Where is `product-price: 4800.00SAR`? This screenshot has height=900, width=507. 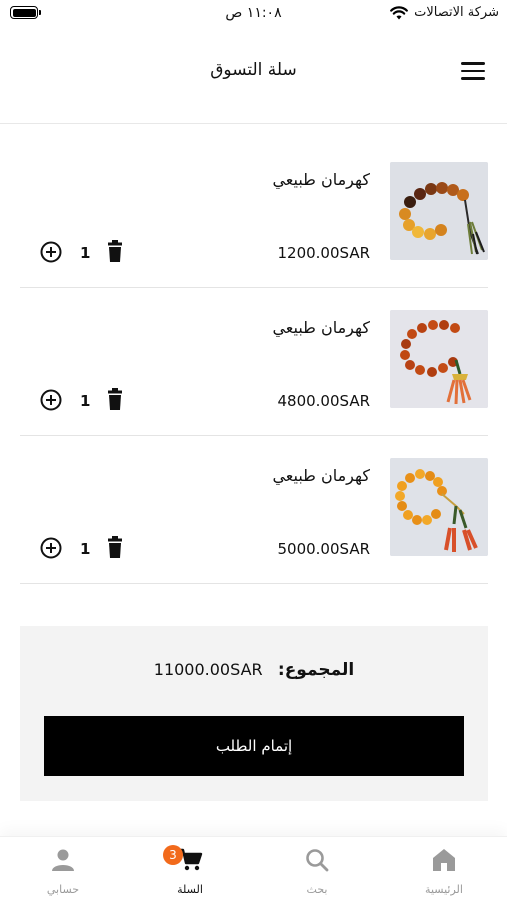 product-price: 4800.00SAR is located at coordinates (323, 401).